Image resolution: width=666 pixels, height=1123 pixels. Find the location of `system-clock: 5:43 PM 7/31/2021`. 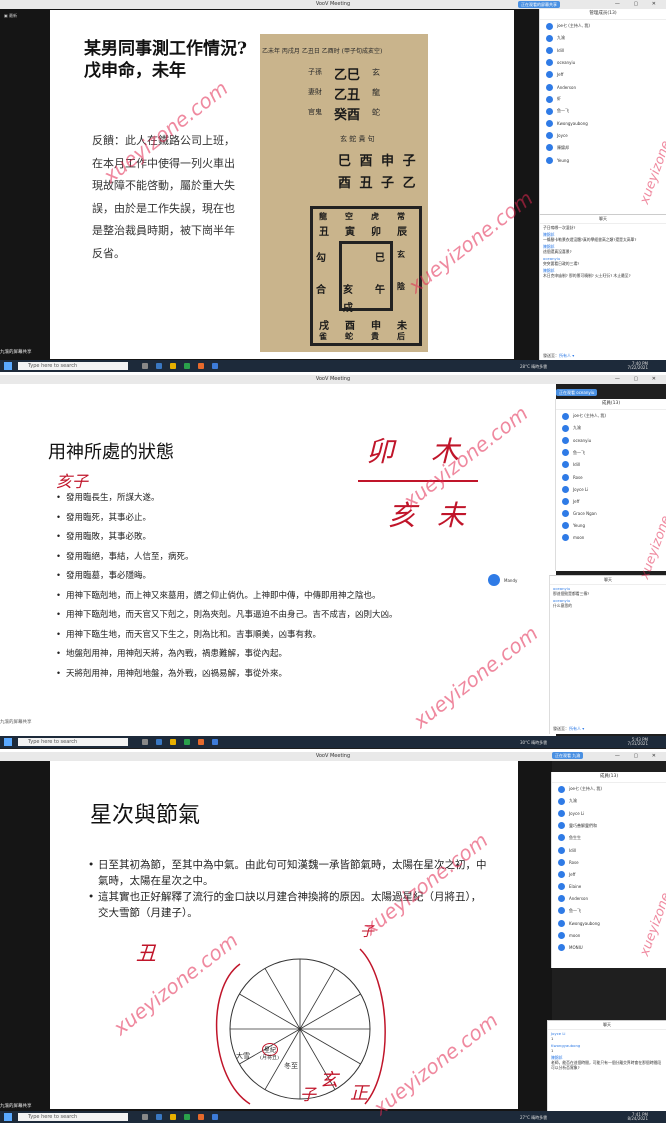

system-clock: 5:43 PM 7/31/2021 is located at coordinates (637, 742).